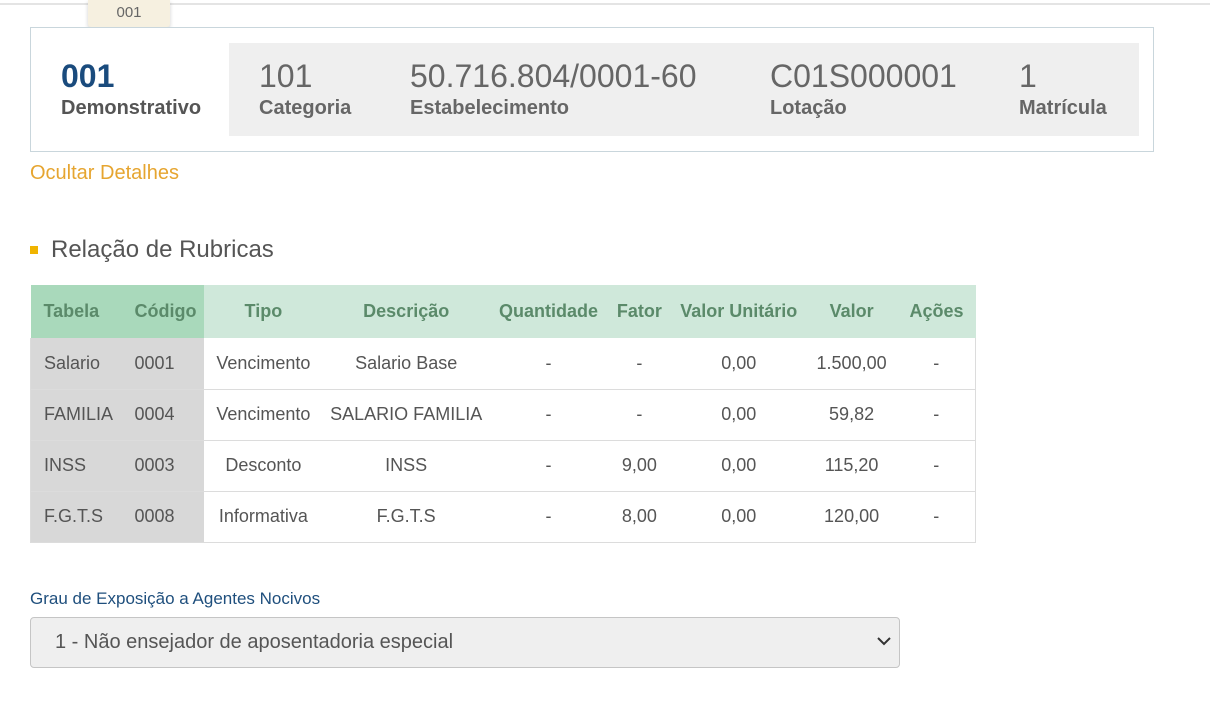 Image resolution: width=1210 pixels, height=706 pixels. I want to click on section-title-text: Relação de Rubricas, so click(162, 249).